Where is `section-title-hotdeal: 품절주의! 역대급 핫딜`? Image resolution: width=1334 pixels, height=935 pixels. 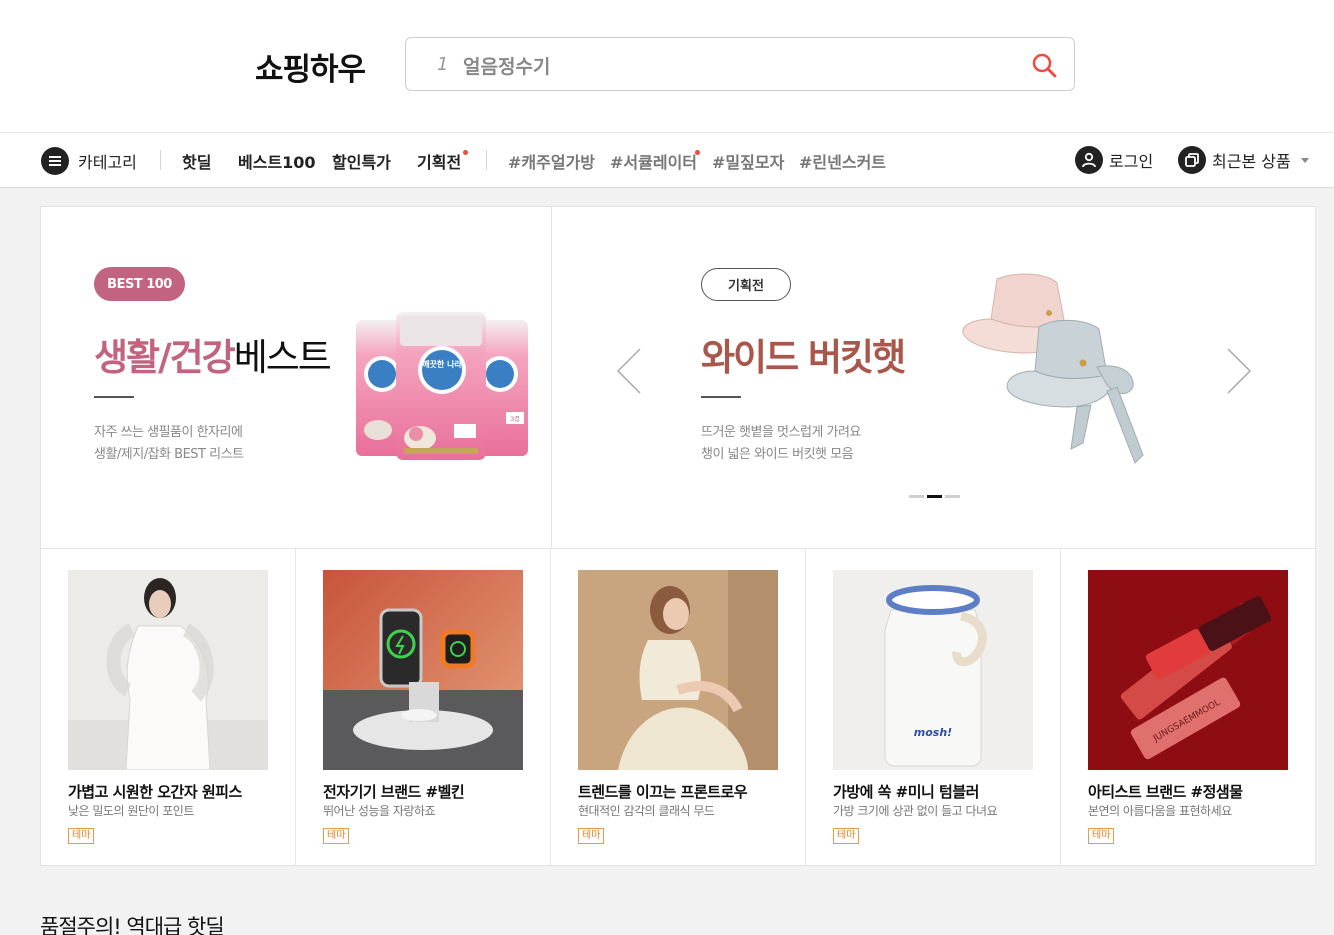 section-title-hotdeal: 품절주의! 역대급 핫딜 is located at coordinates (132, 925).